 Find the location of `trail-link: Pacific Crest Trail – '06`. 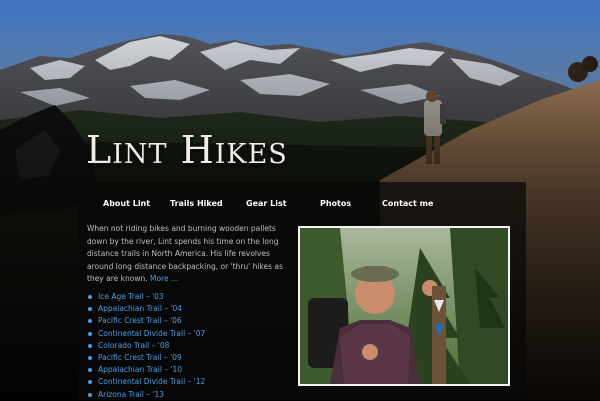

trail-link: Pacific Crest Trail – '06 is located at coordinates (146, 321).